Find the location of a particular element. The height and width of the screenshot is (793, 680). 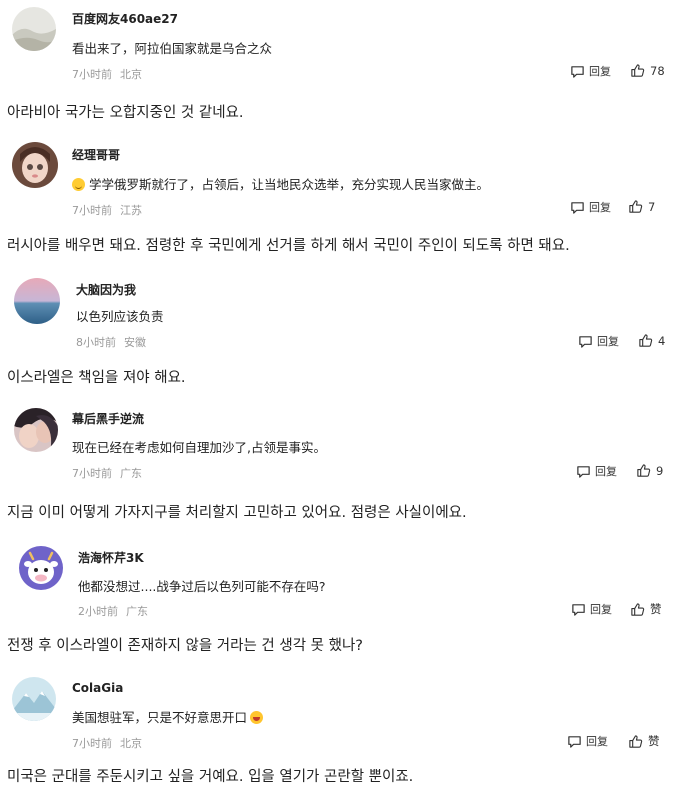

username: 大脑因为我 is located at coordinates (106, 289).